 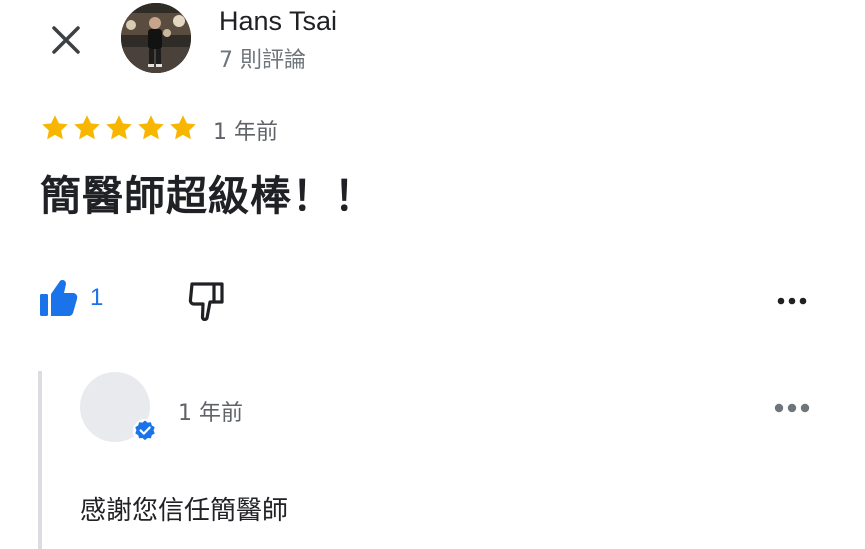 What do you see at coordinates (97, 297) in the screenshot?
I see `like-count: 1` at bounding box center [97, 297].